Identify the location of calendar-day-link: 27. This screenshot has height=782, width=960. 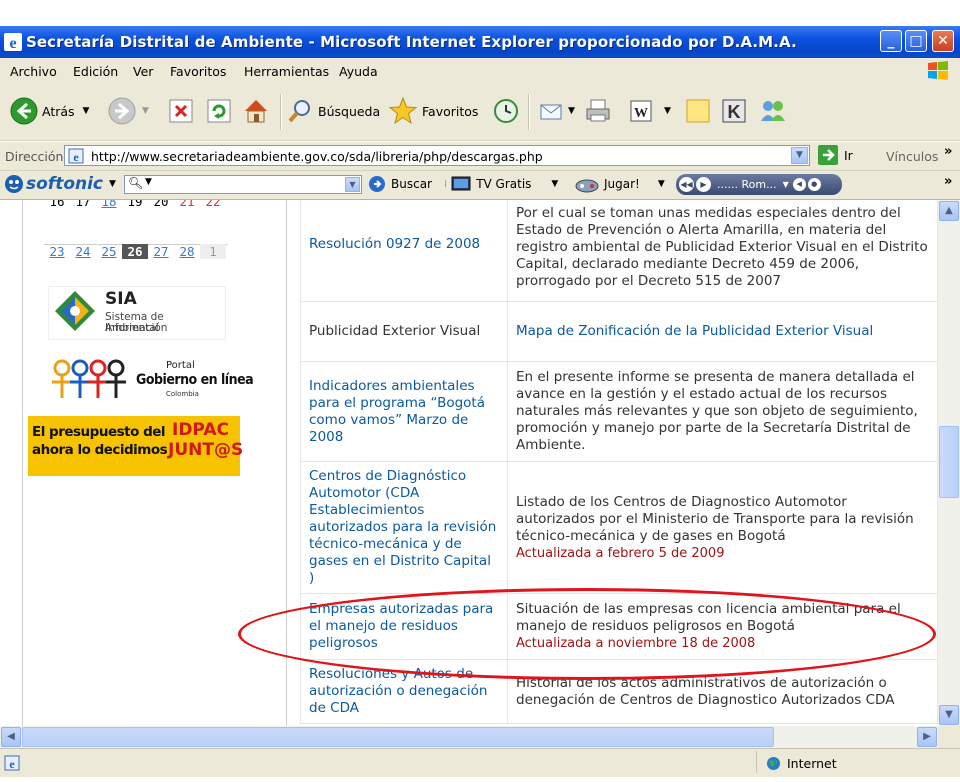
(161, 251).